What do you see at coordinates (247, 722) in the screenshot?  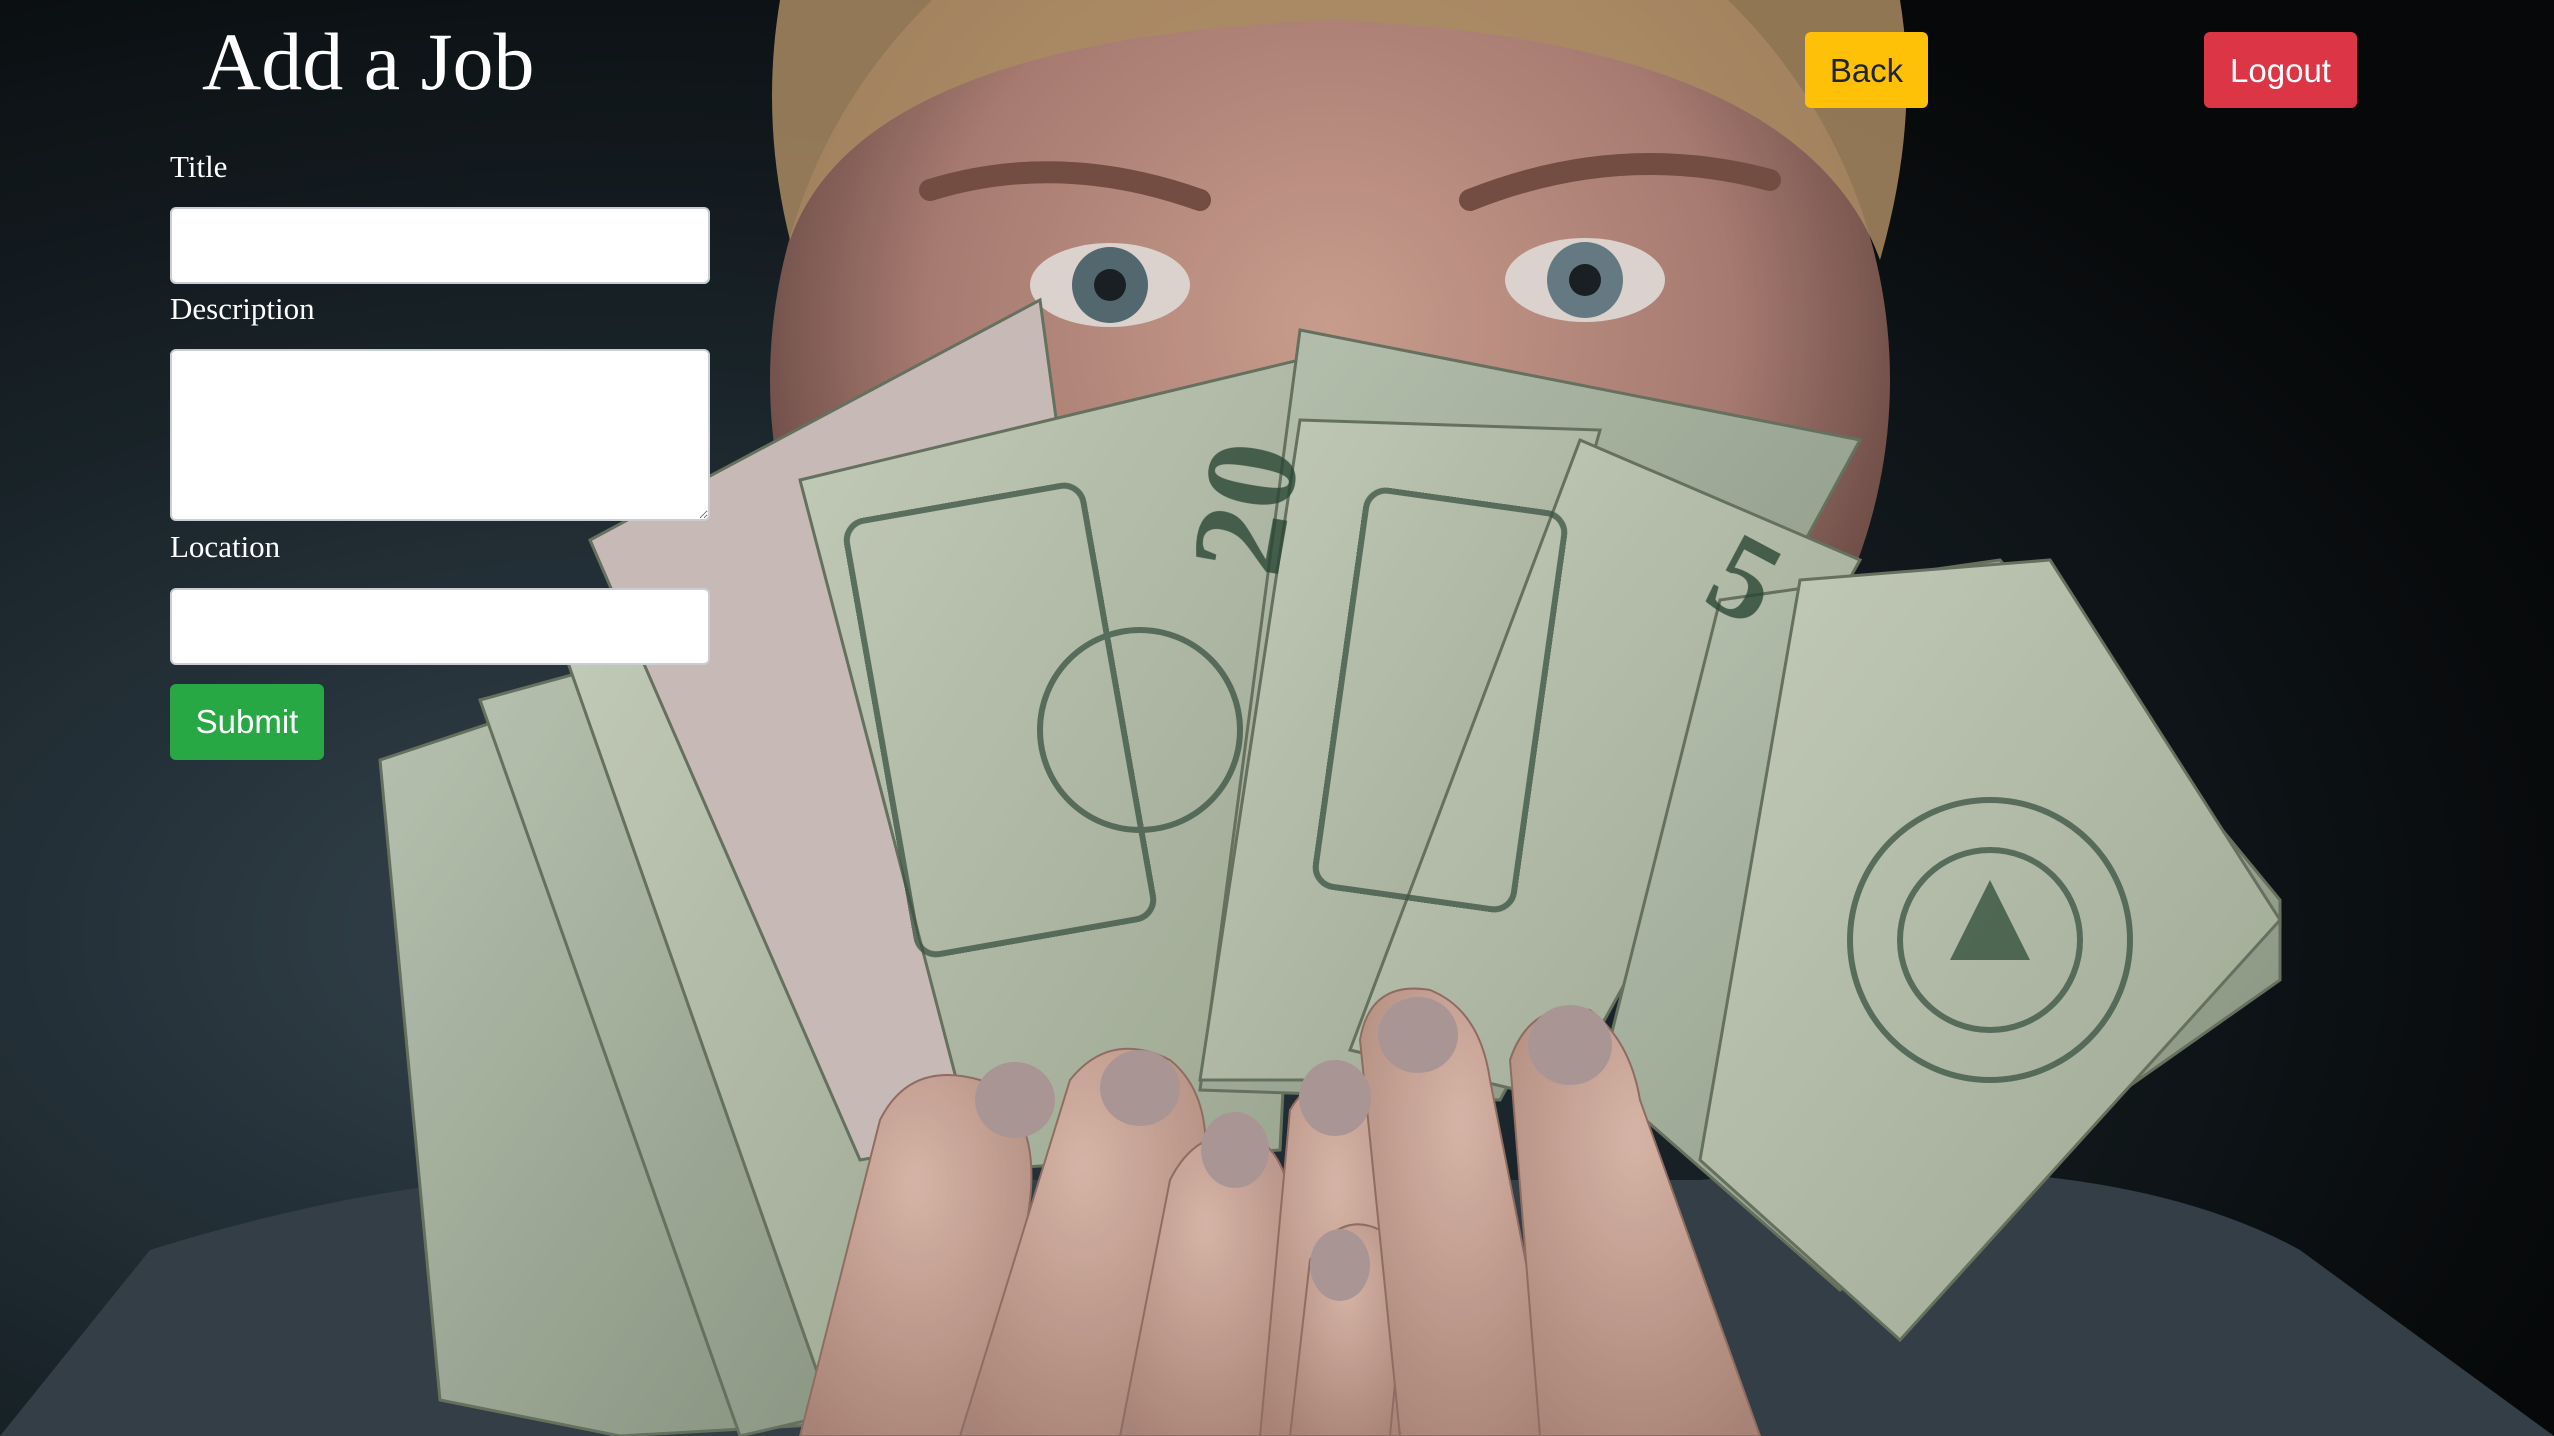 I see `submit-button: Submit` at bounding box center [247, 722].